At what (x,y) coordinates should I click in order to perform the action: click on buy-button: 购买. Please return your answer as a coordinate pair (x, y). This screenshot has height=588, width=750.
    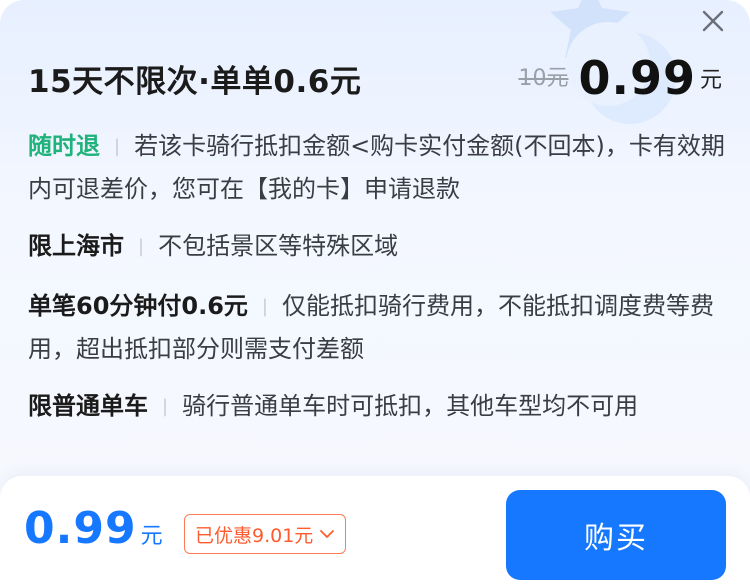
    Looking at the image, I should click on (616, 535).